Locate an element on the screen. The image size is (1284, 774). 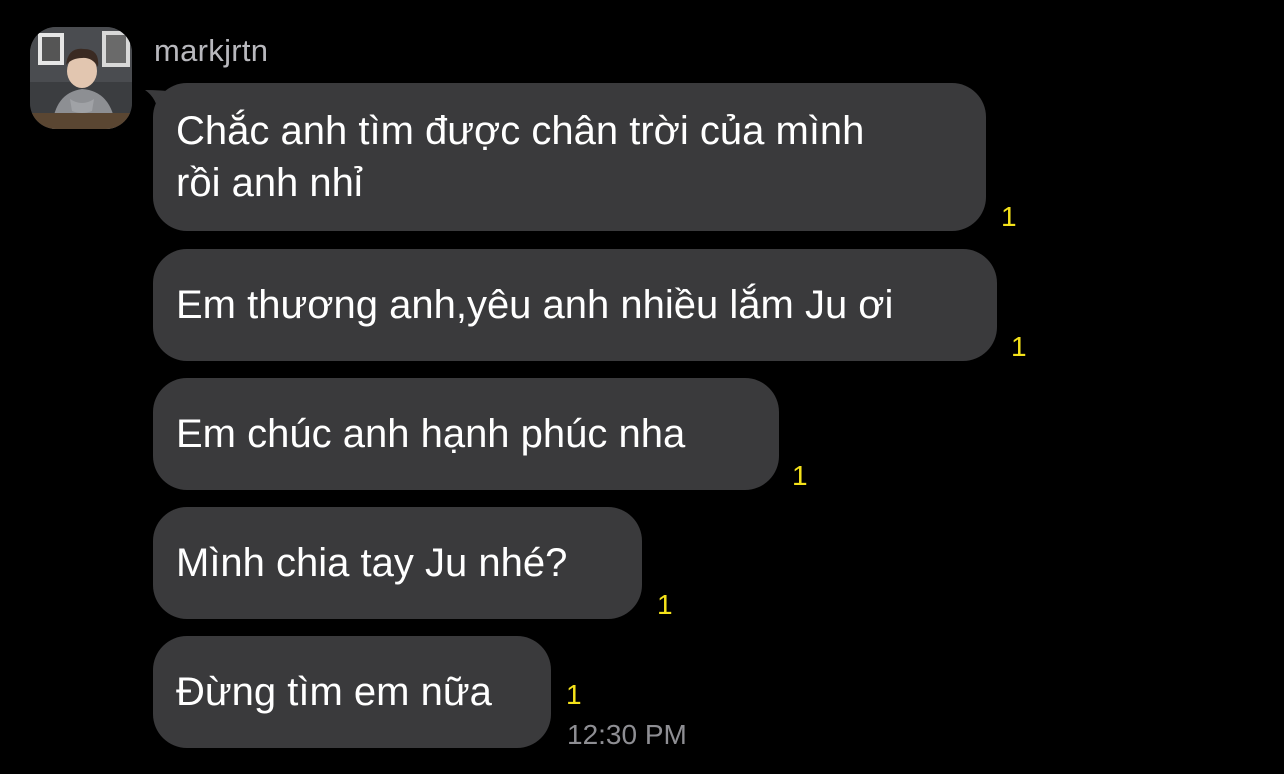
message-bubble: Em thương anh,yêu anh nhiều lắm Ju ơi is located at coordinates (575, 305).